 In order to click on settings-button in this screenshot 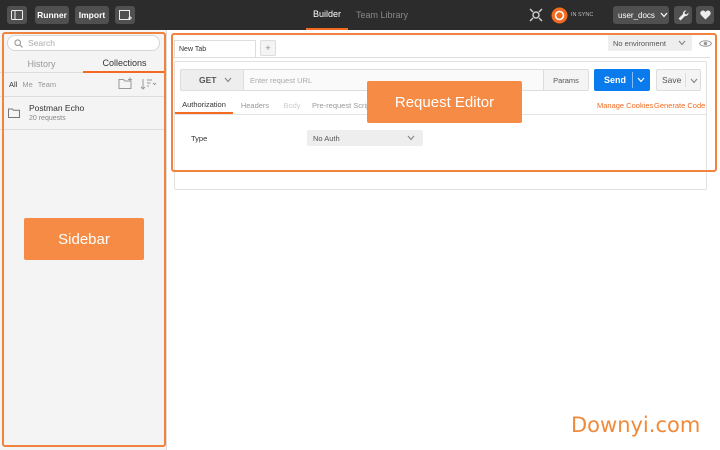, I will do `click(683, 15)`.